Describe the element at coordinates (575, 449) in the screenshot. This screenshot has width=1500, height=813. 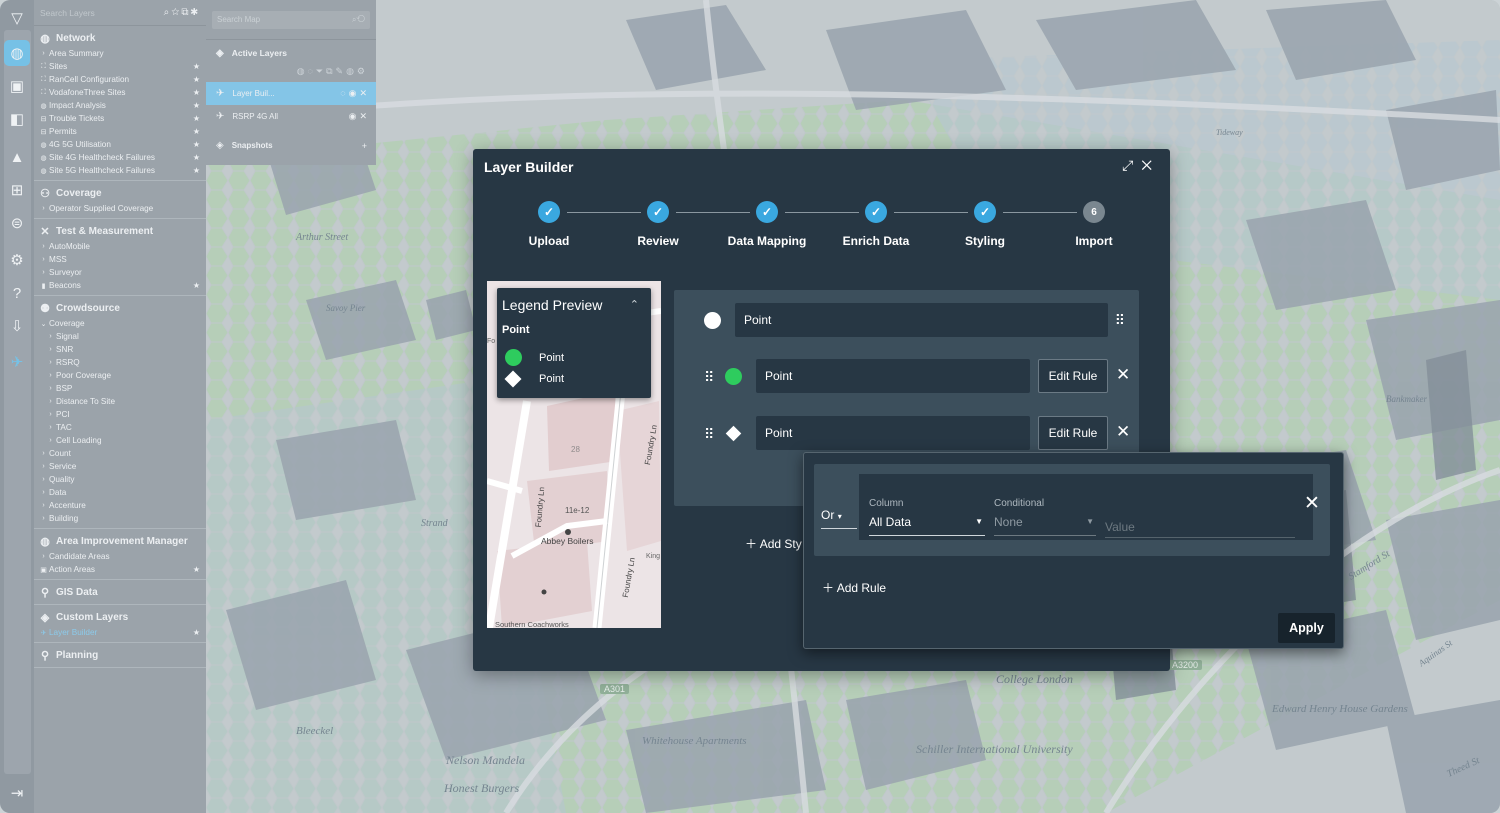
I see `svg-text: 28` at that location.